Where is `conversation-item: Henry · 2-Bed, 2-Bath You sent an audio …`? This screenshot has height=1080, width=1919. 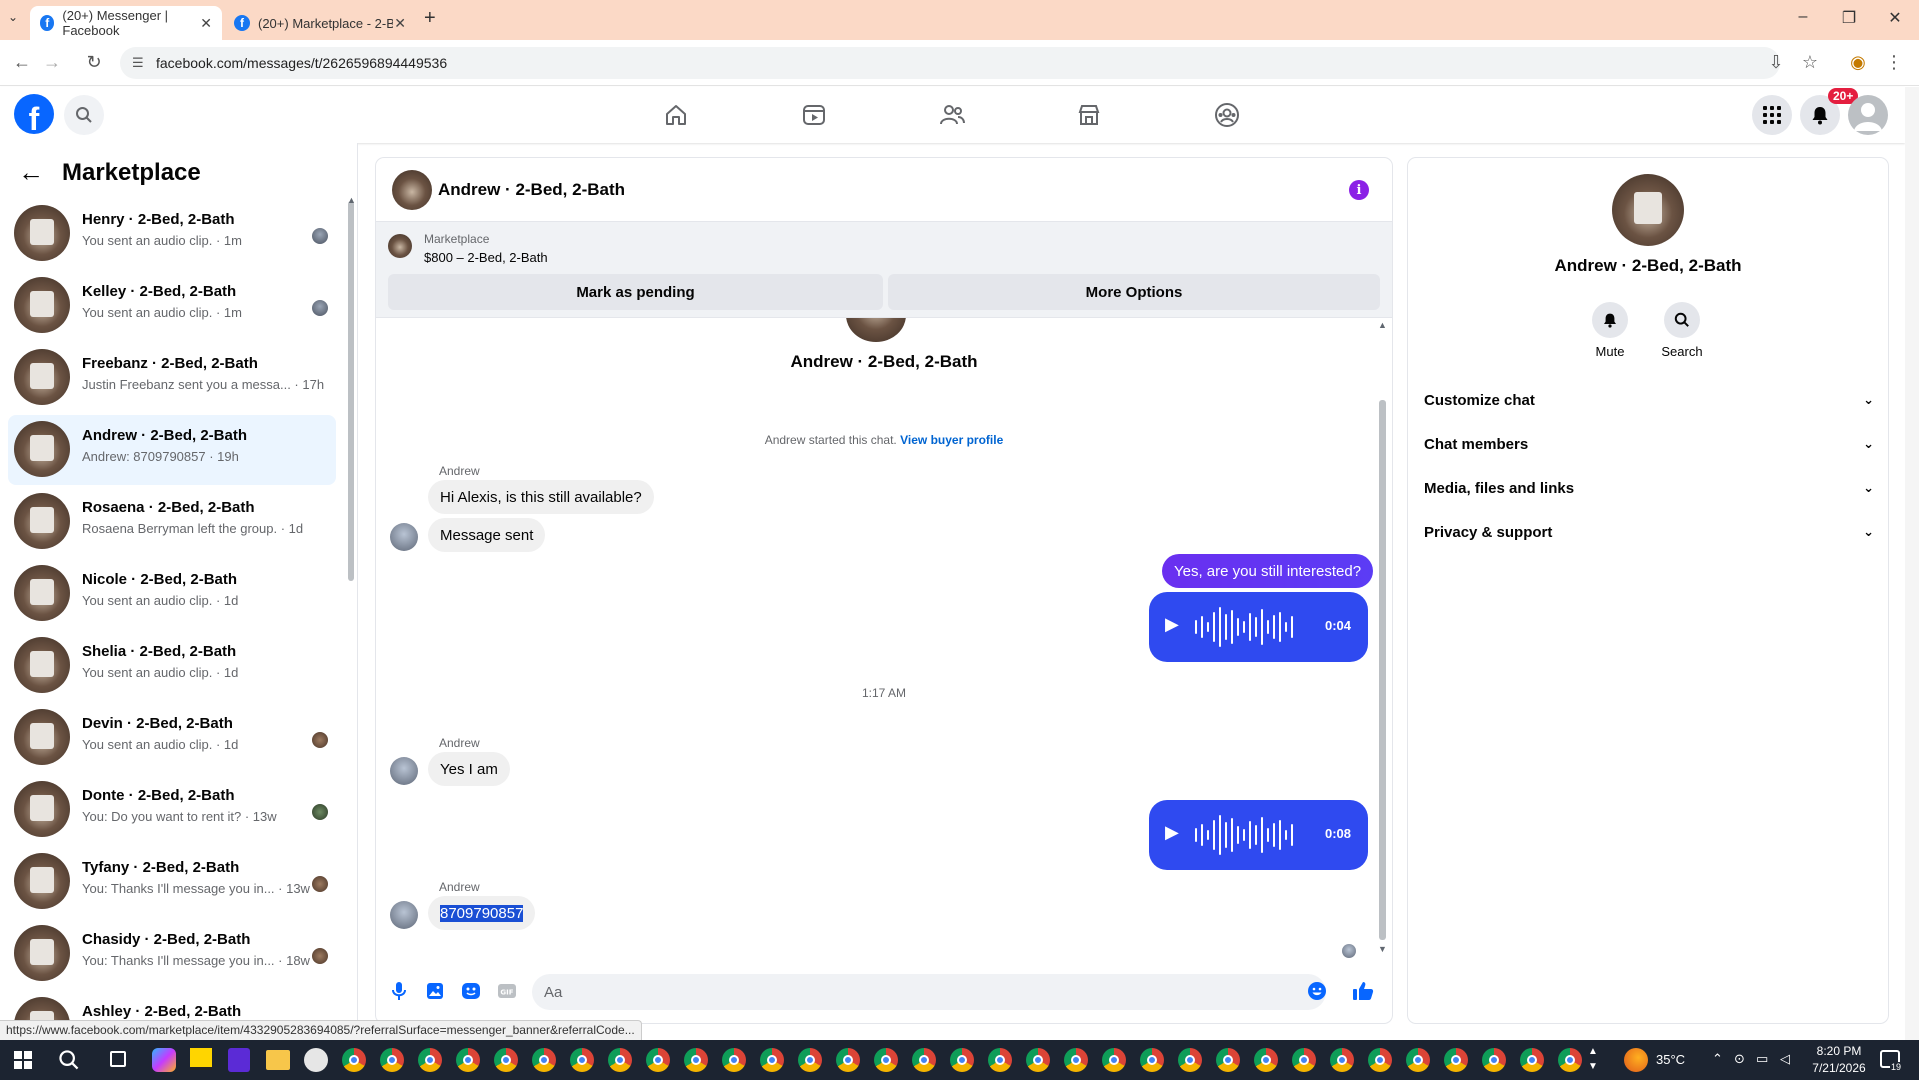
conversation-item: Henry · 2-Bed, 2-Bath You sent an audio … is located at coordinates (172, 234).